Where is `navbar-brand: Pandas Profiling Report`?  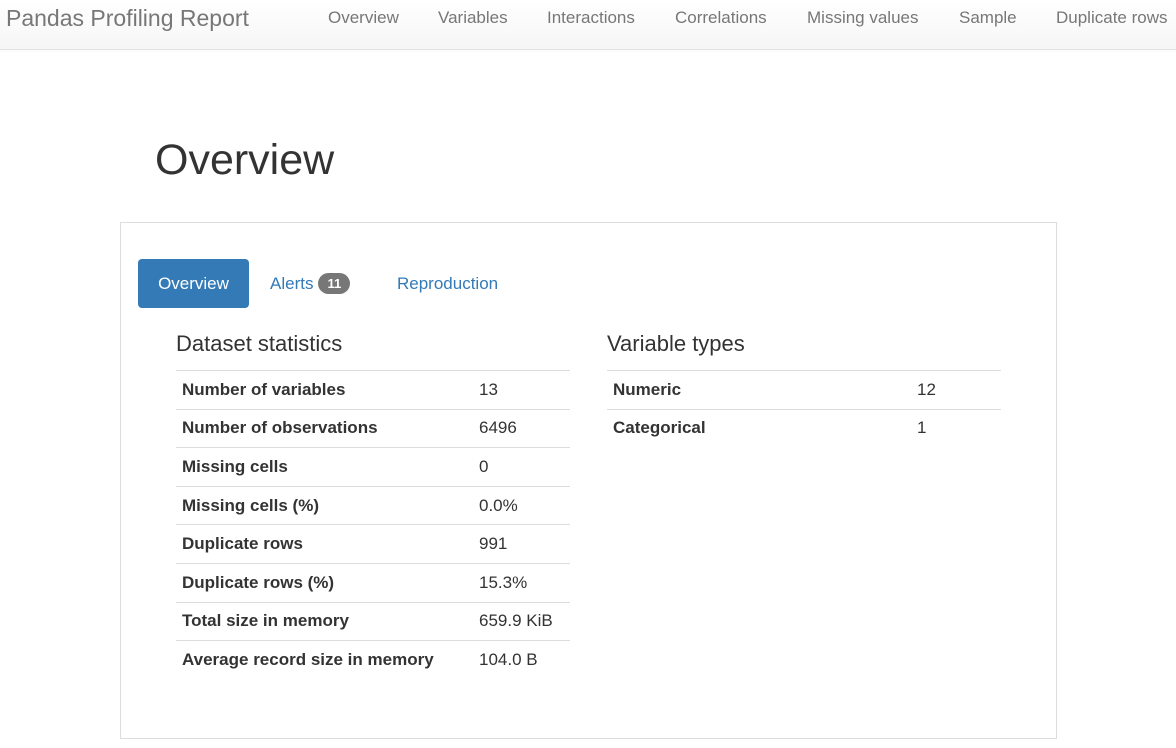
navbar-brand: Pandas Profiling Report is located at coordinates (127, 18).